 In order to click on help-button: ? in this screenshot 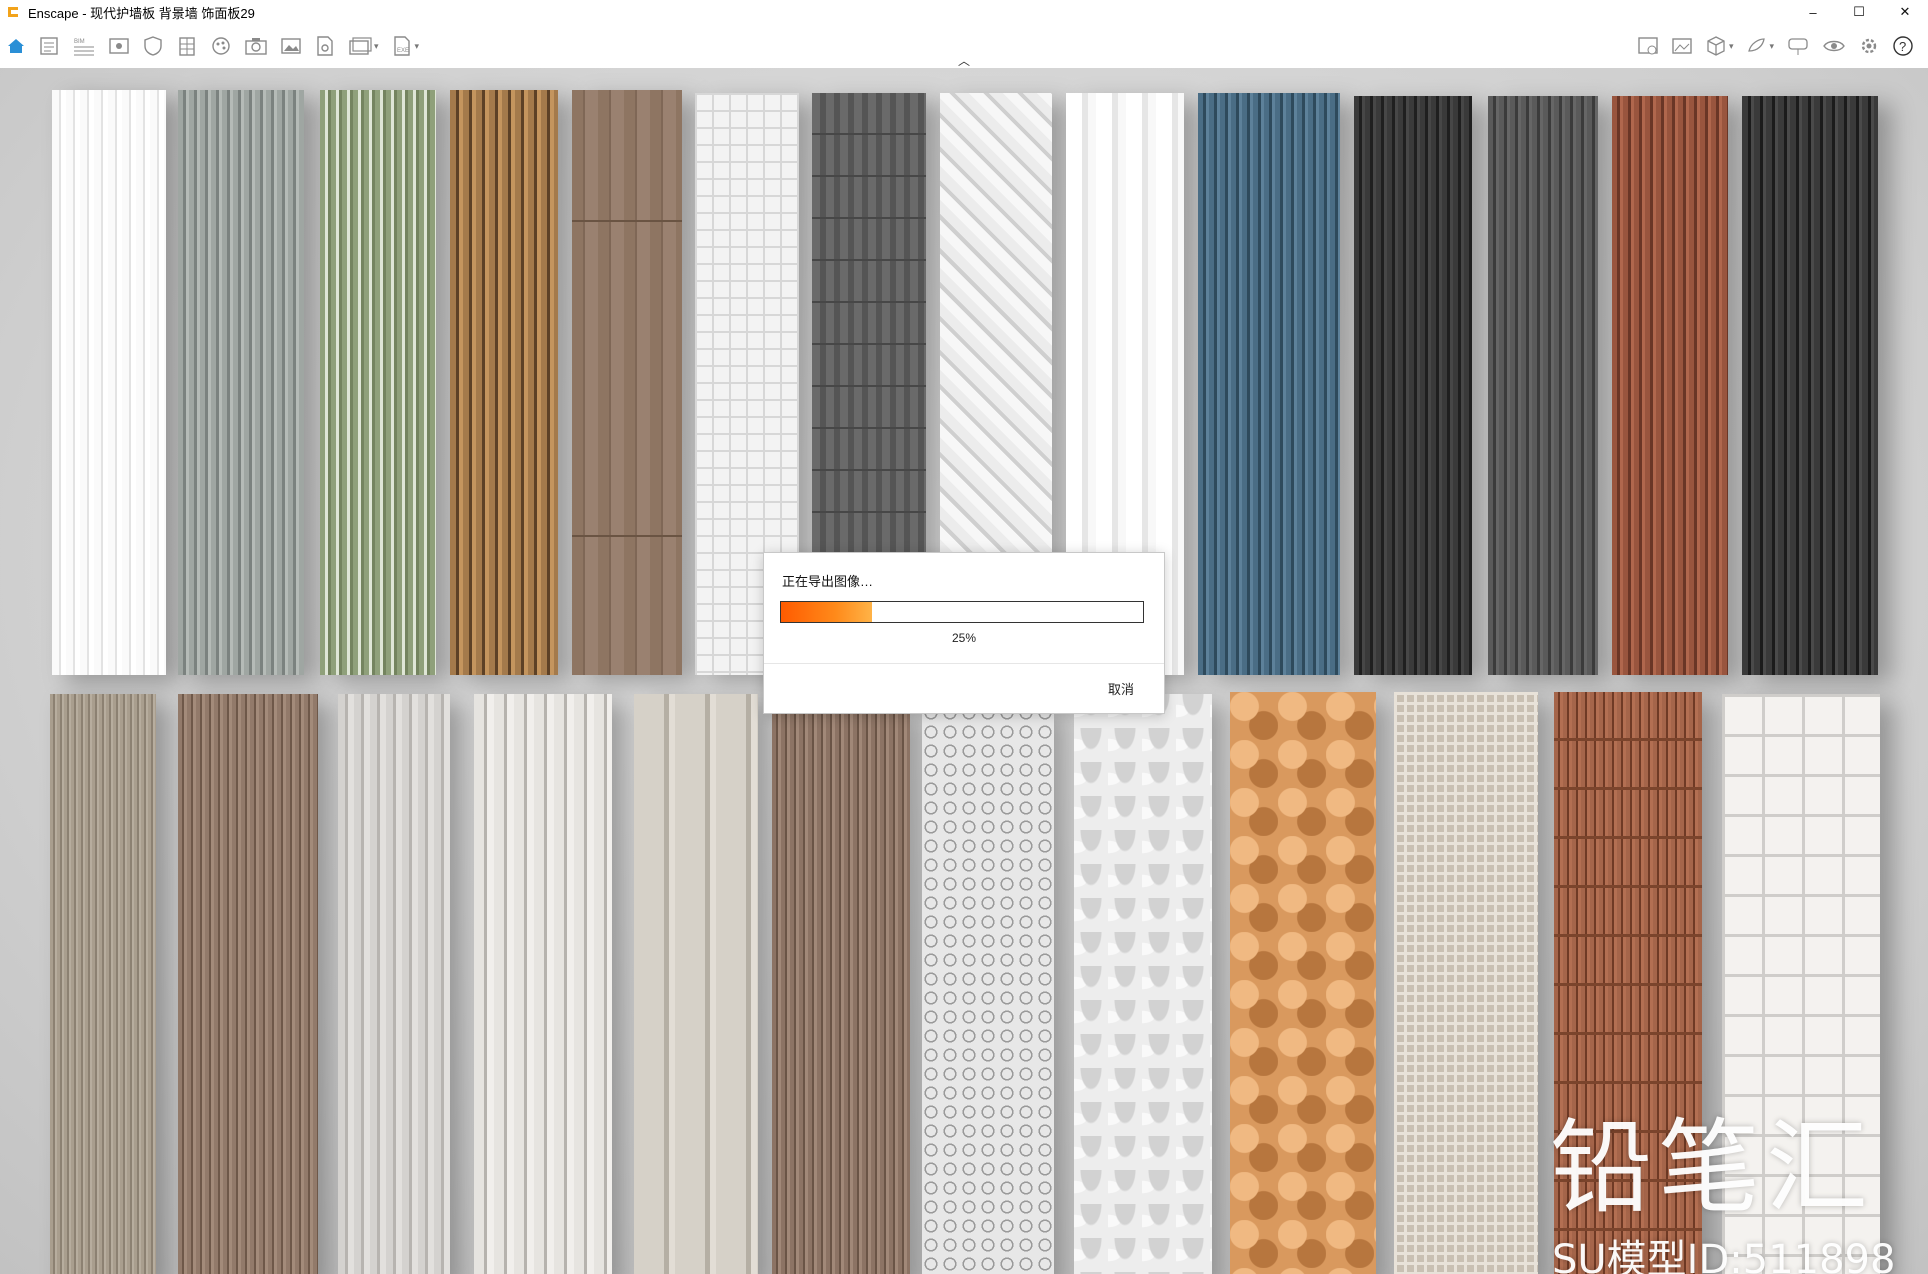, I will do `click(1903, 46)`.